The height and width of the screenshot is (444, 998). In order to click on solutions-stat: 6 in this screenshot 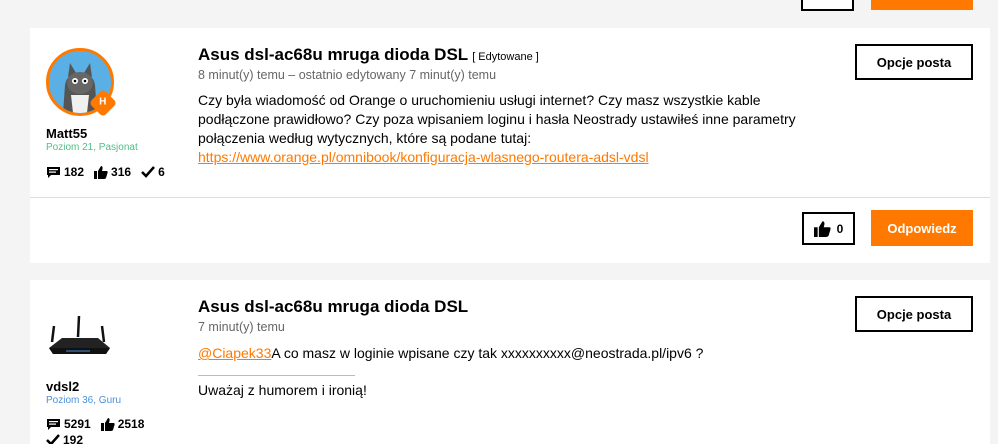, I will do `click(153, 172)`.